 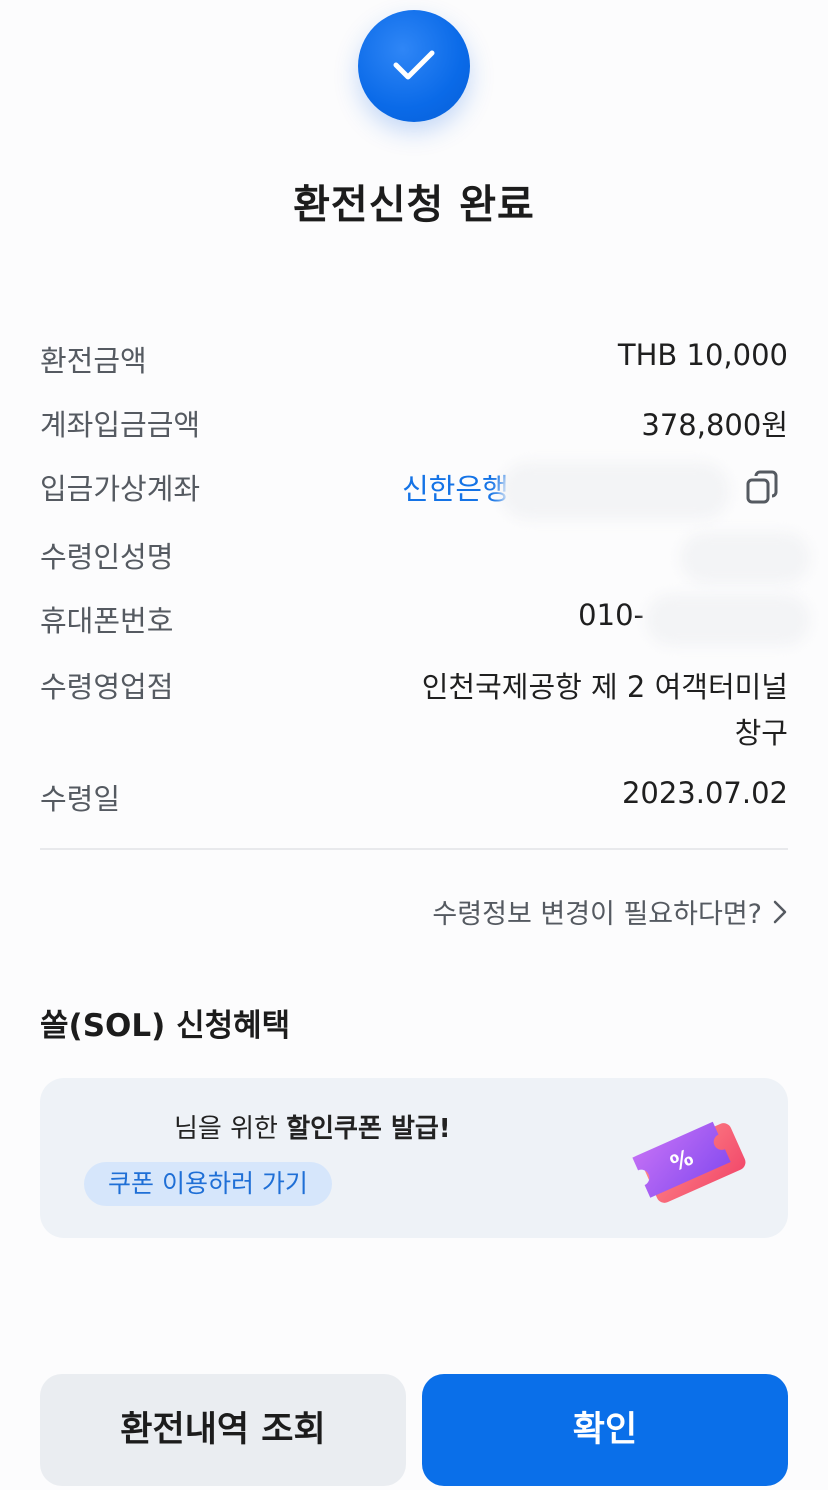 What do you see at coordinates (368, 1129) in the screenshot?
I see `coupon-message-highlight: 할인쿠폰 발급!` at bounding box center [368, 1129].